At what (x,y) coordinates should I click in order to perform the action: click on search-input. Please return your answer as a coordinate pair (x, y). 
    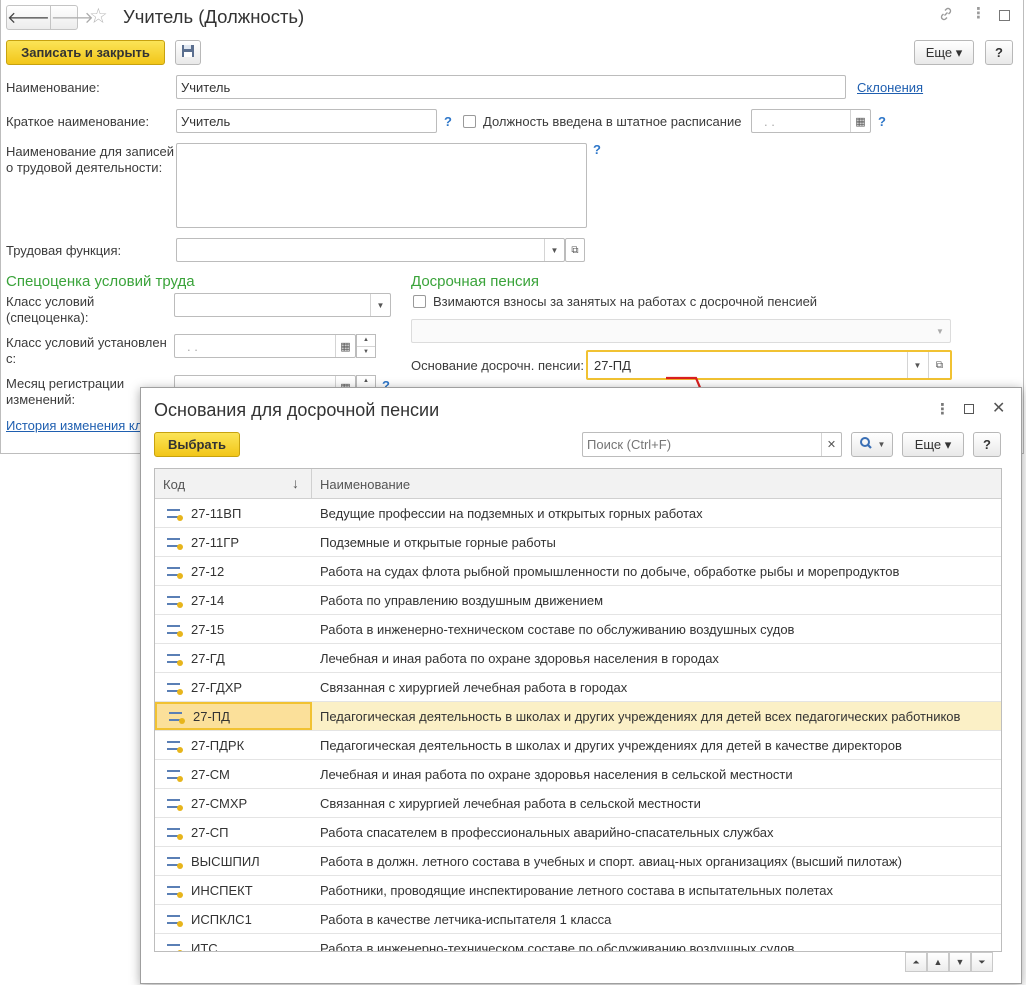
    Looking at the image, I should click on (701, 444).